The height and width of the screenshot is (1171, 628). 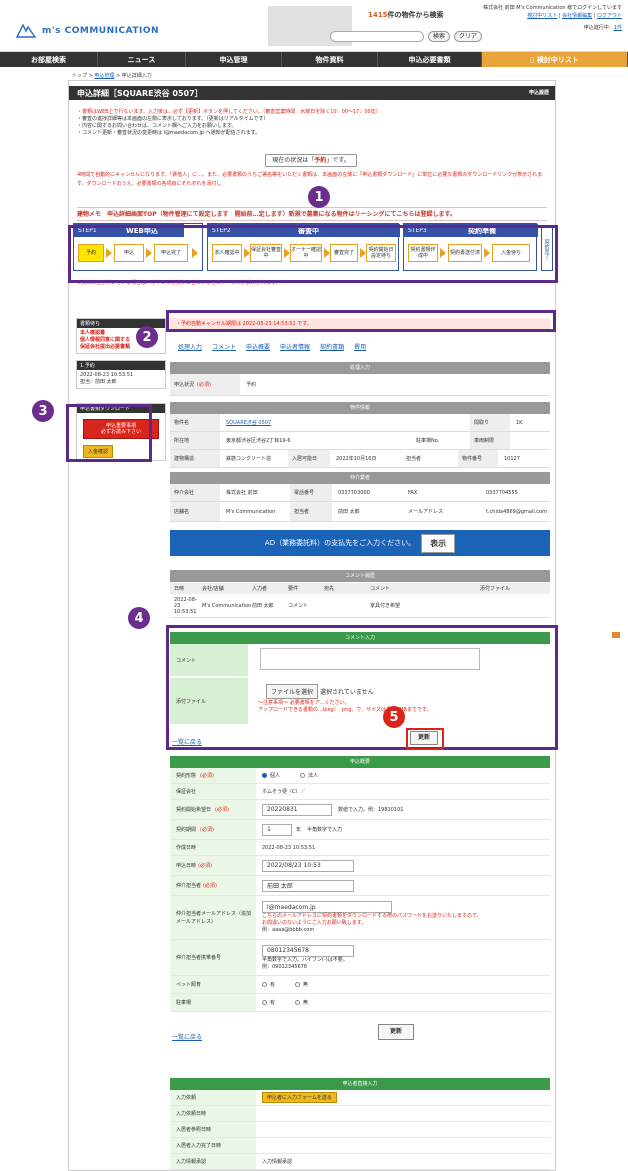 What do you see at coordinates (142, 59) in the screenshot?
I see `nav-news: ニュース` at bounding box center [142, 59].